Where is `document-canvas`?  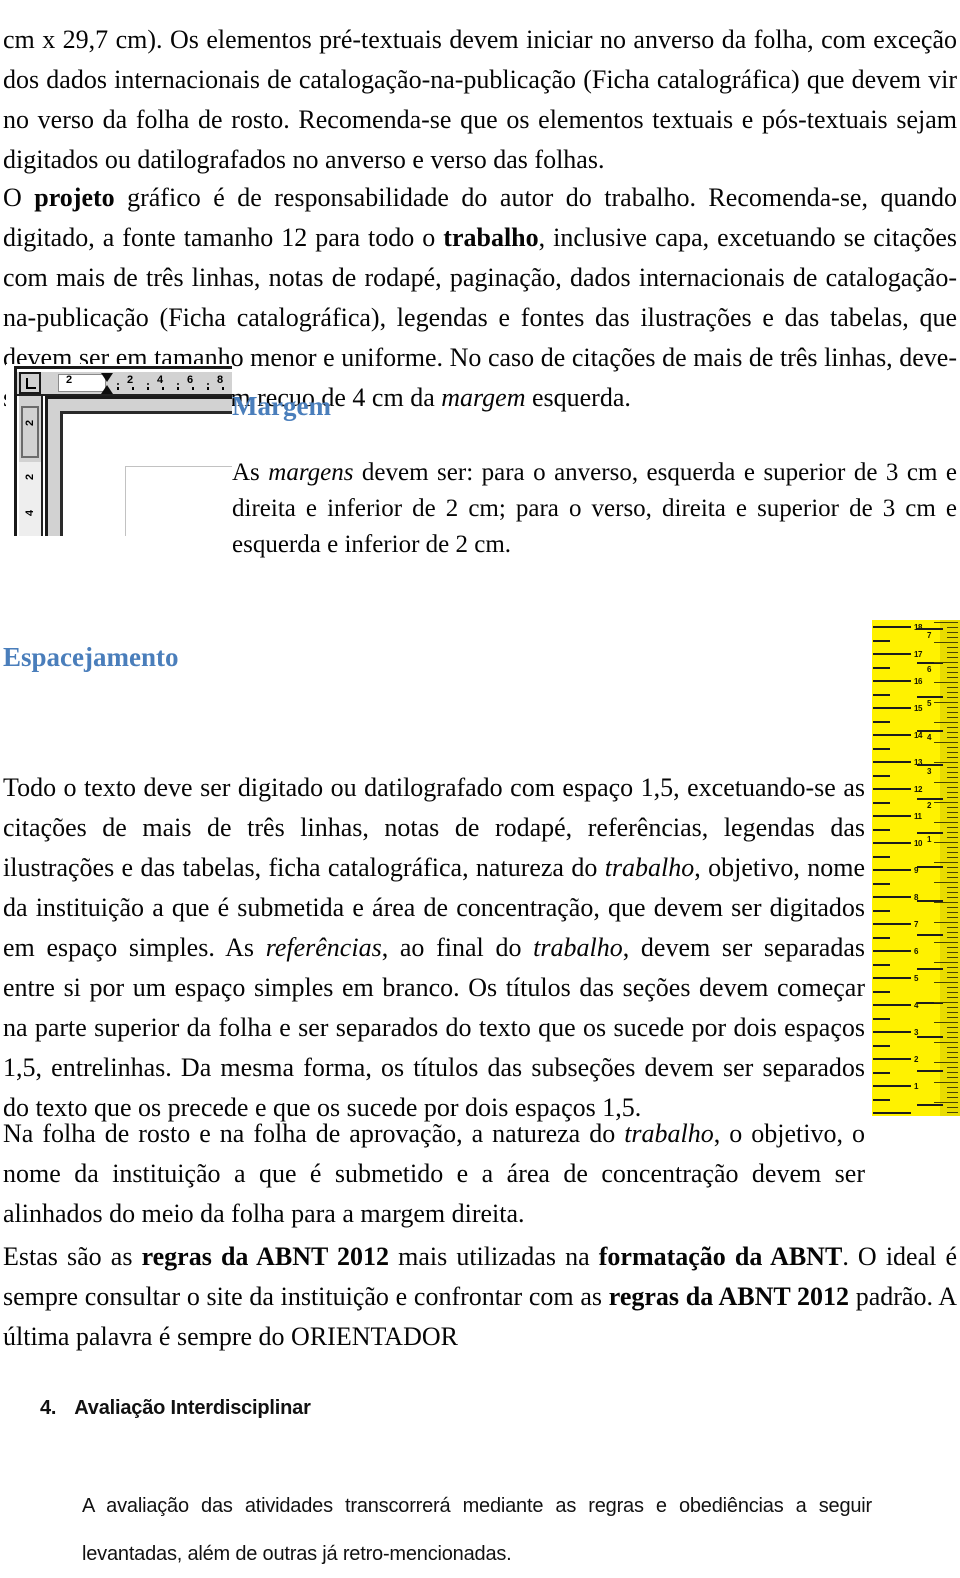 document-canvas is located at coordinates (138, 466).